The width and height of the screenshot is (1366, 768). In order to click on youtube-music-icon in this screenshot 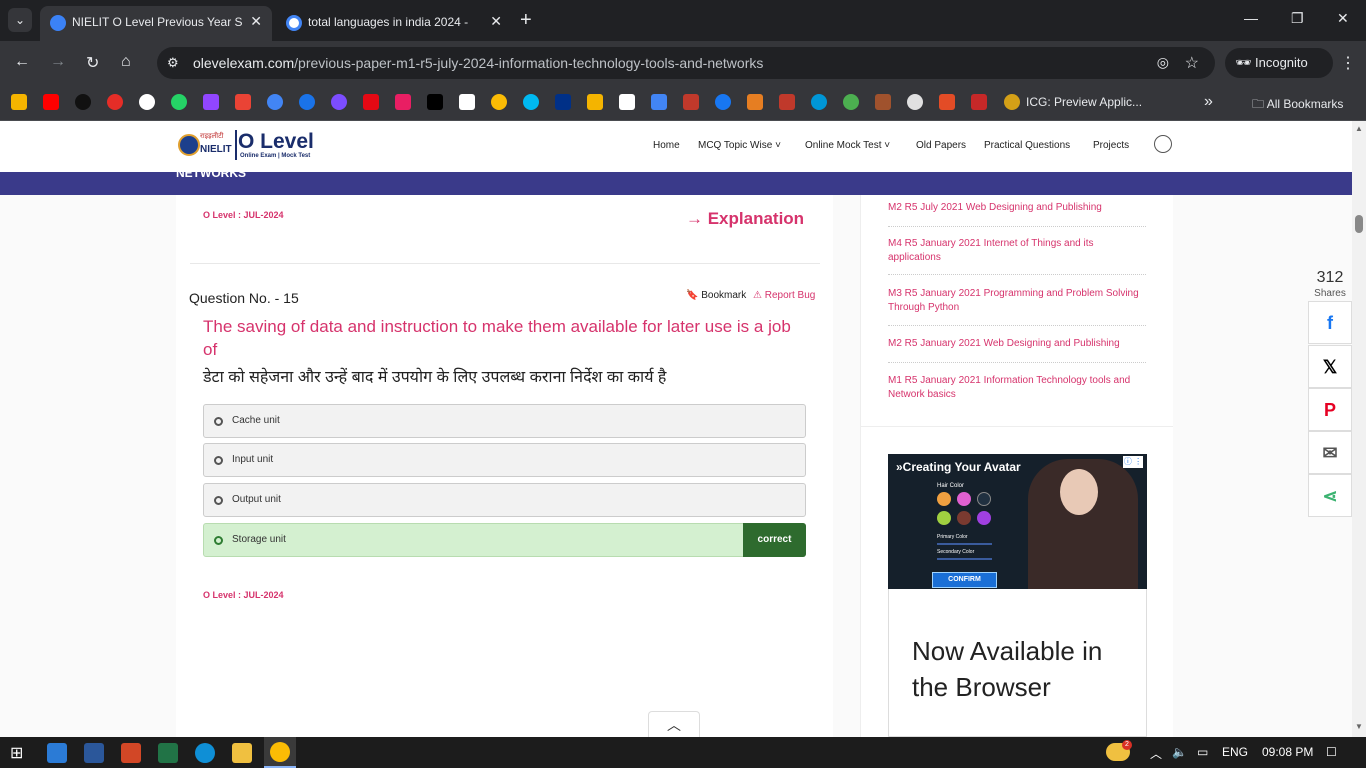, I will do `click(115, 102)`.